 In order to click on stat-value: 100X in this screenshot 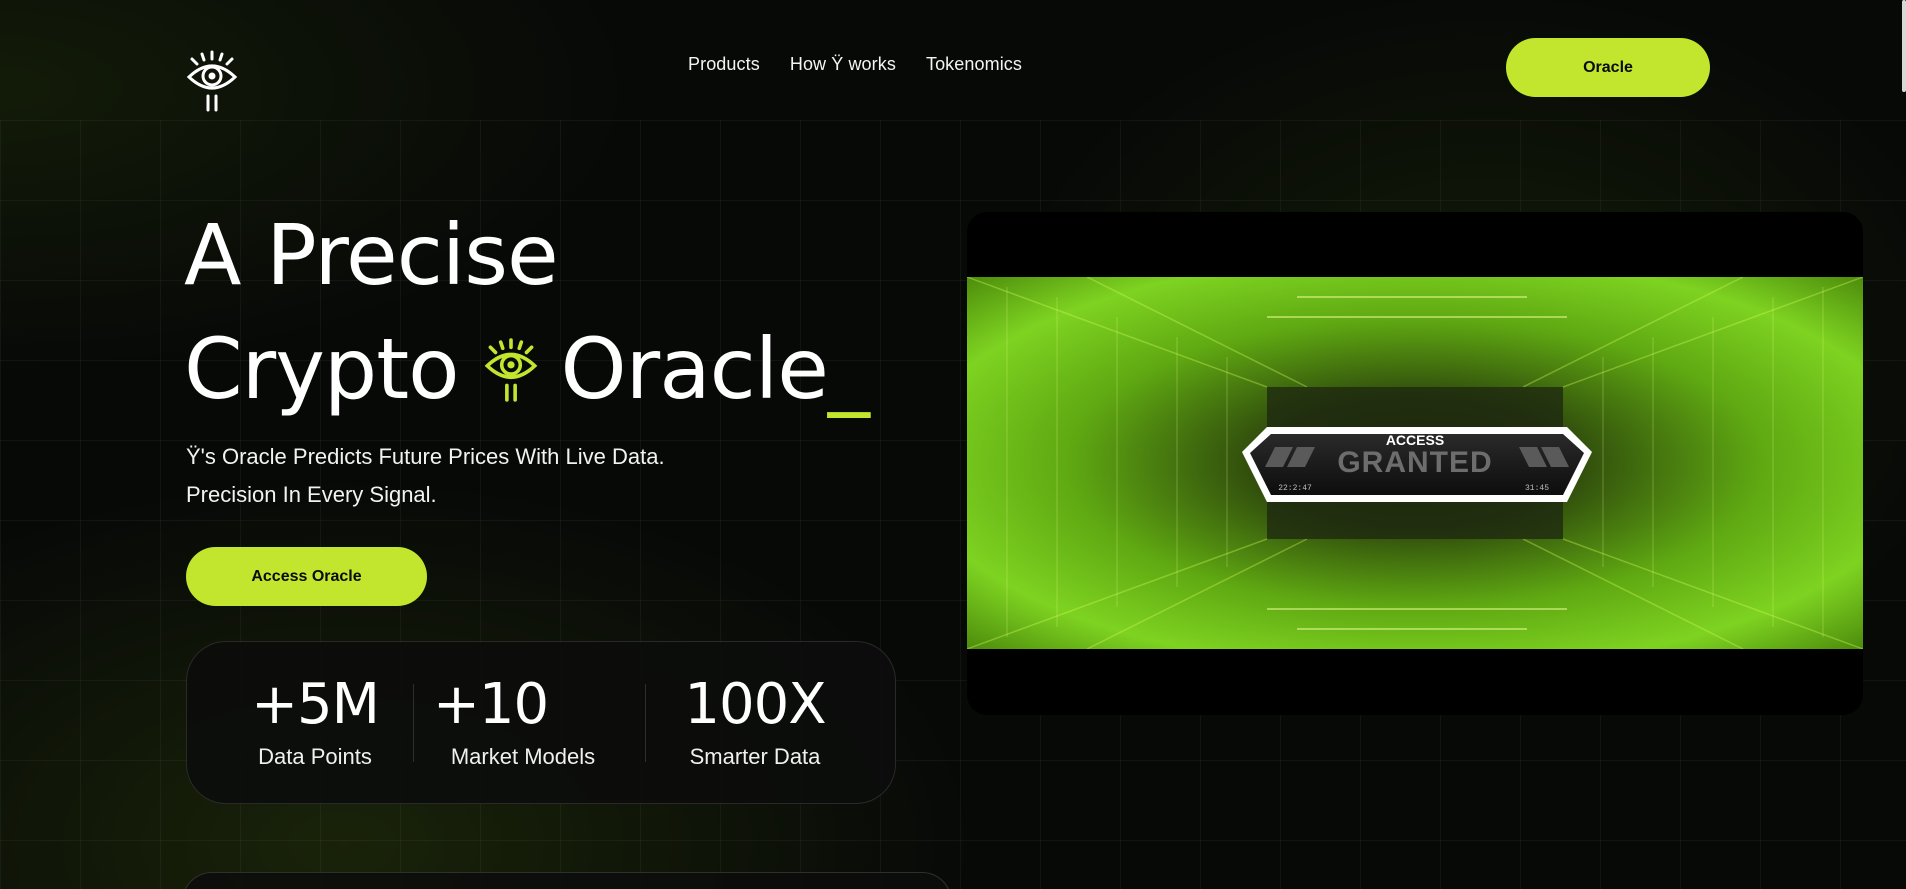, I will do `click(755, 704)`.